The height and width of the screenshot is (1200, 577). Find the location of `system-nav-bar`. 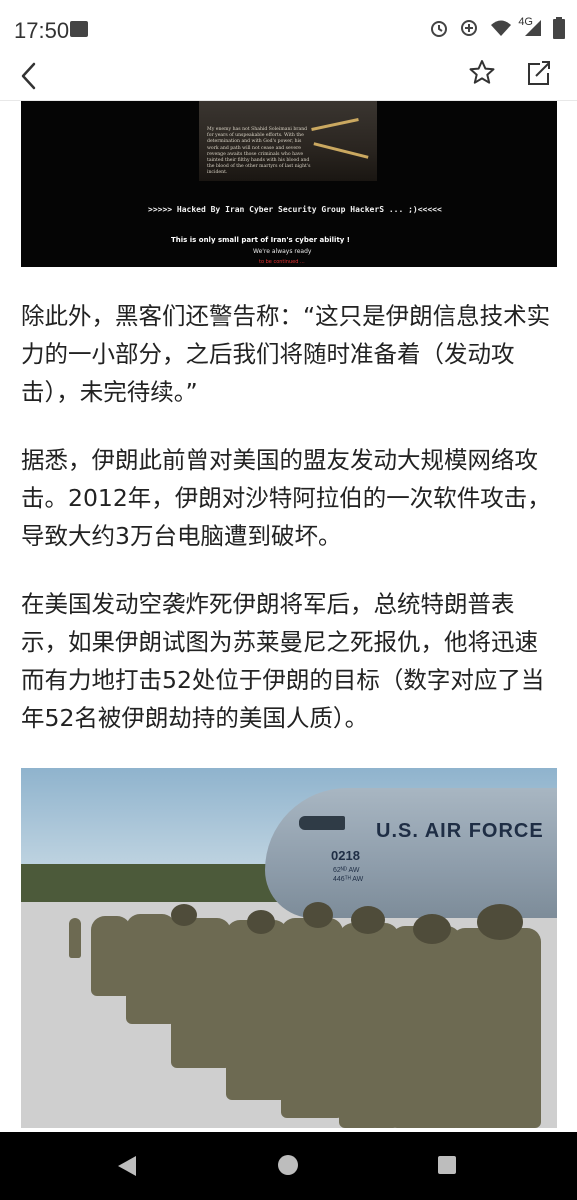

system-nav-bar is located at coordinates (288, 1166).